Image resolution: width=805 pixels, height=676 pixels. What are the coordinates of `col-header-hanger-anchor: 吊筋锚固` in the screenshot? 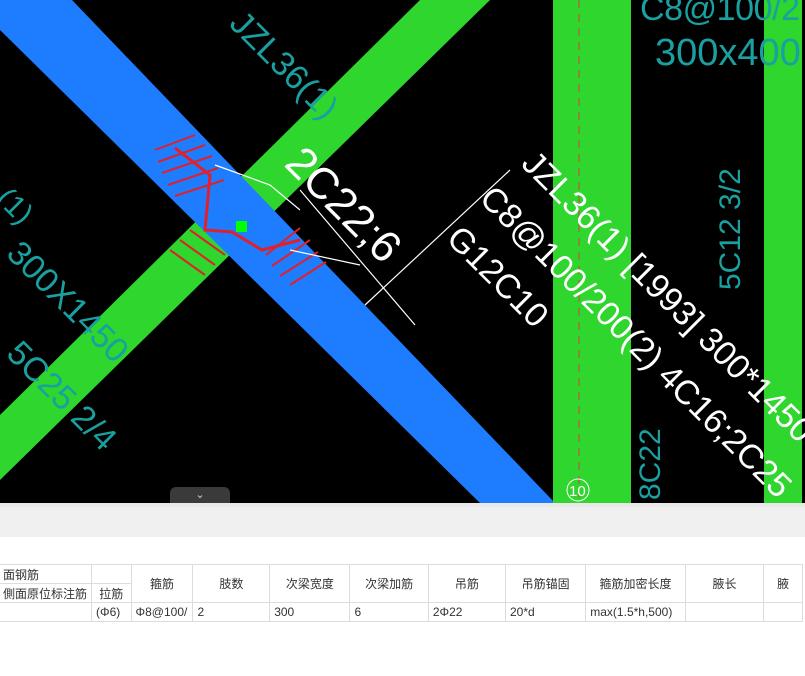 It's located at (545, 583).